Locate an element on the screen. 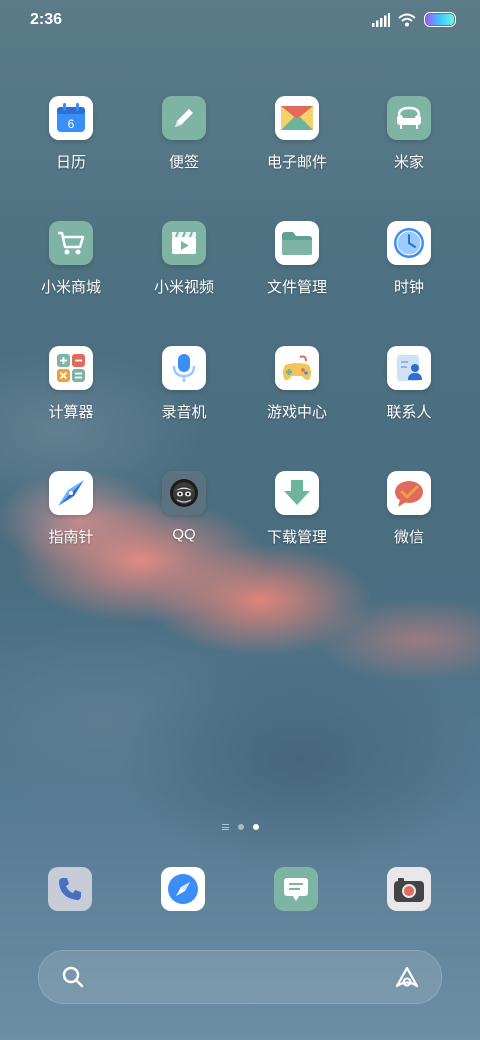 This screenshot has width=480, height=1040. page-dot-active is located at coordinates (255, 827).